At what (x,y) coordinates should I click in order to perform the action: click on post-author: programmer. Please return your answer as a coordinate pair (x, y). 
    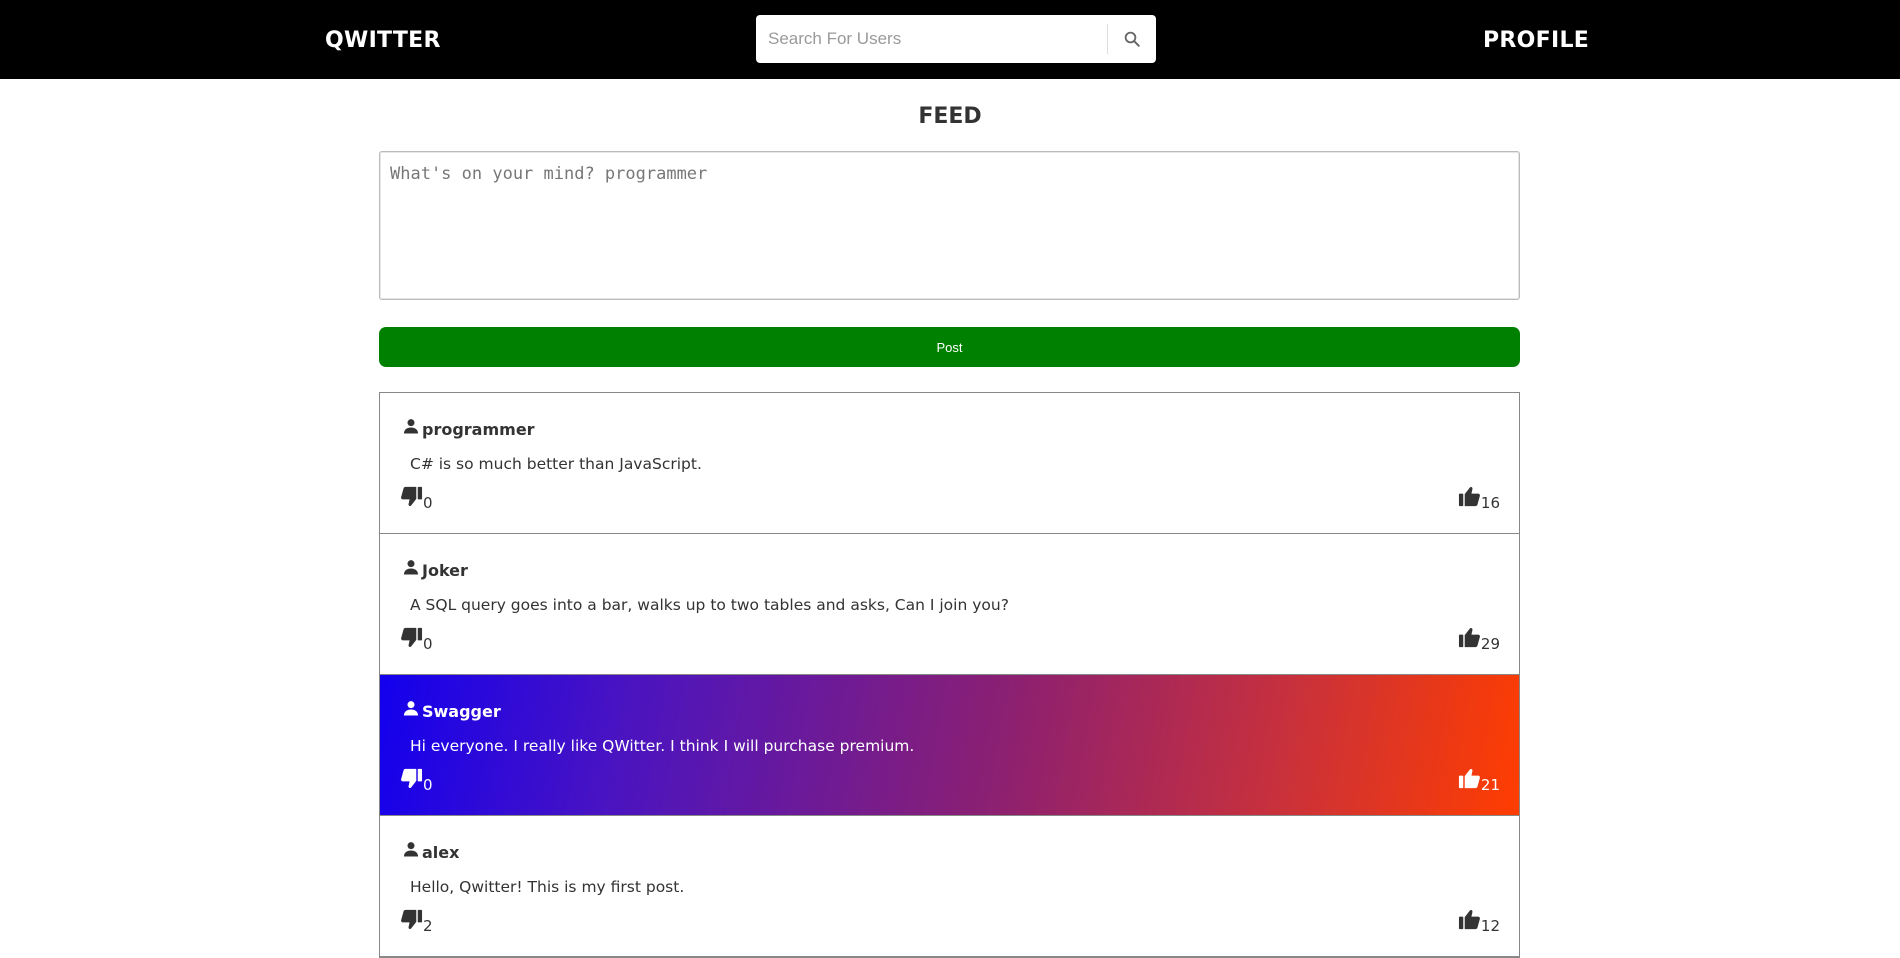
    Looking at the image, I should click on (468, 427).